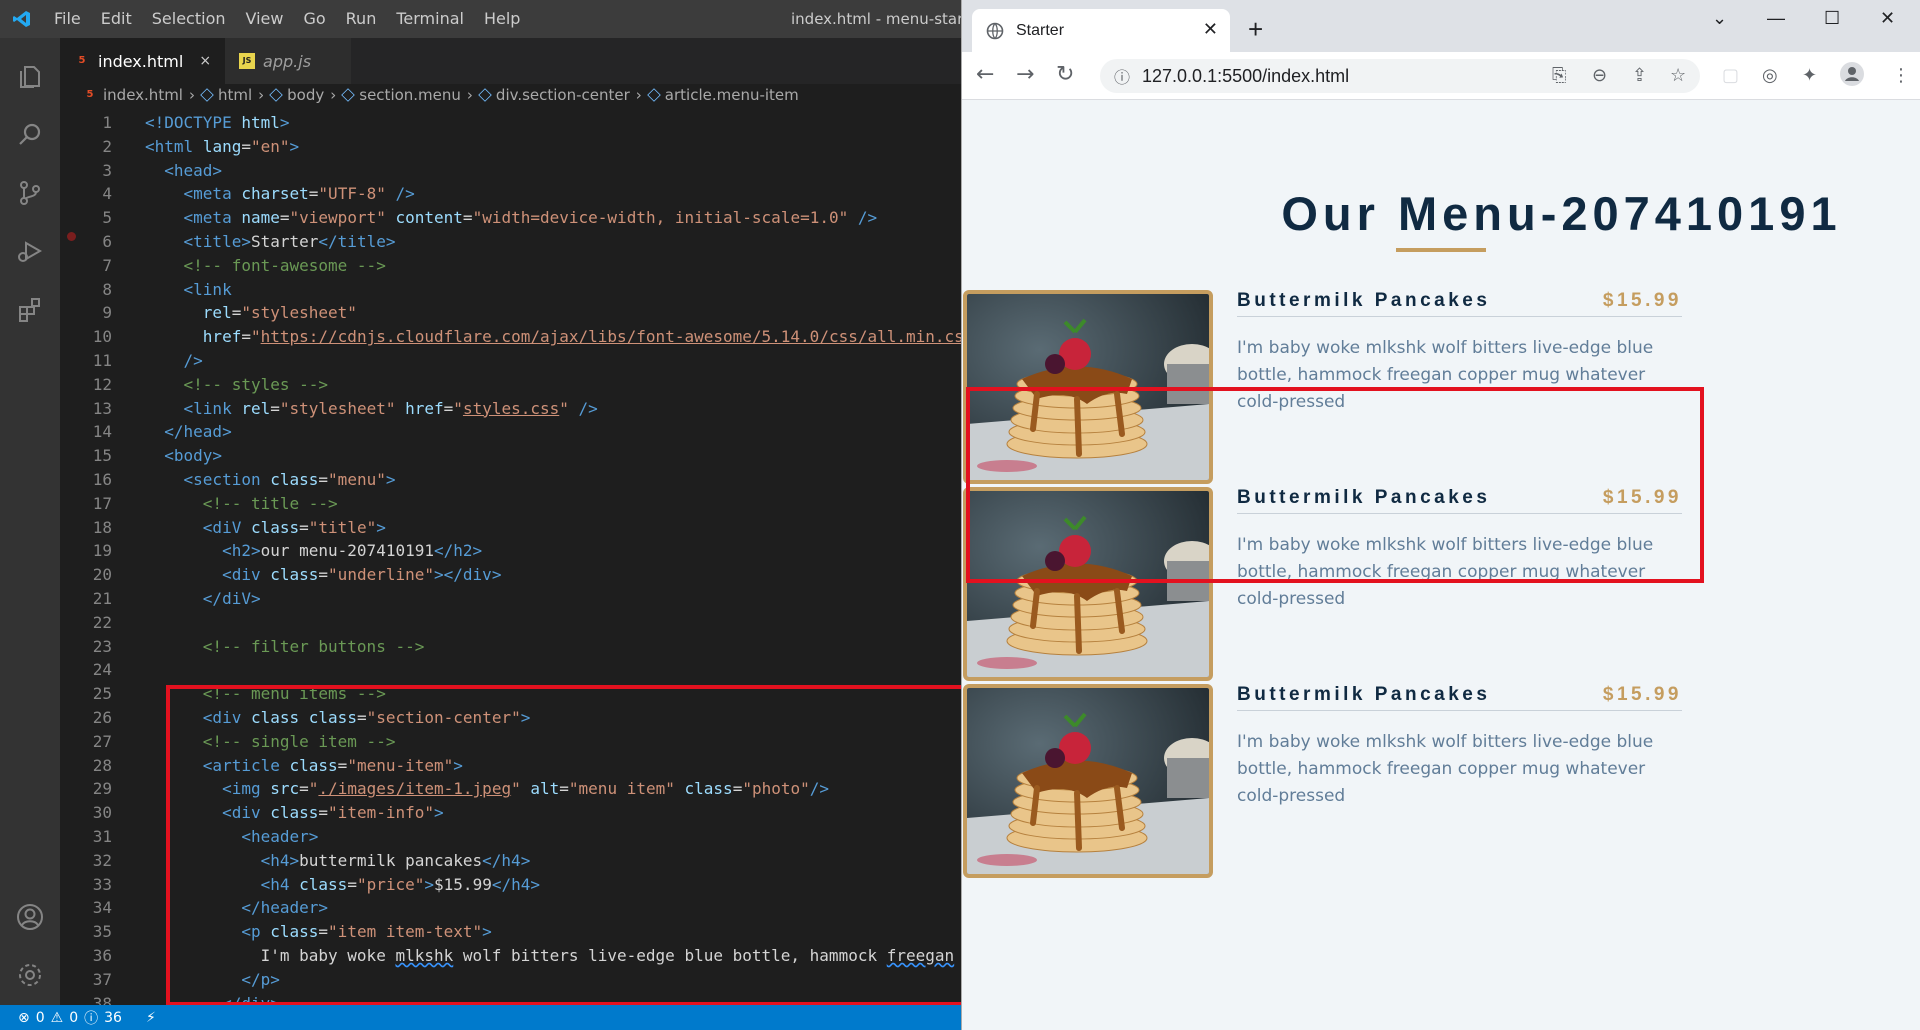  What do you see at coordinates (430, 19) in the screenshot?
I see `menu-terminal: Terminal` at bounding box center [430, 19].